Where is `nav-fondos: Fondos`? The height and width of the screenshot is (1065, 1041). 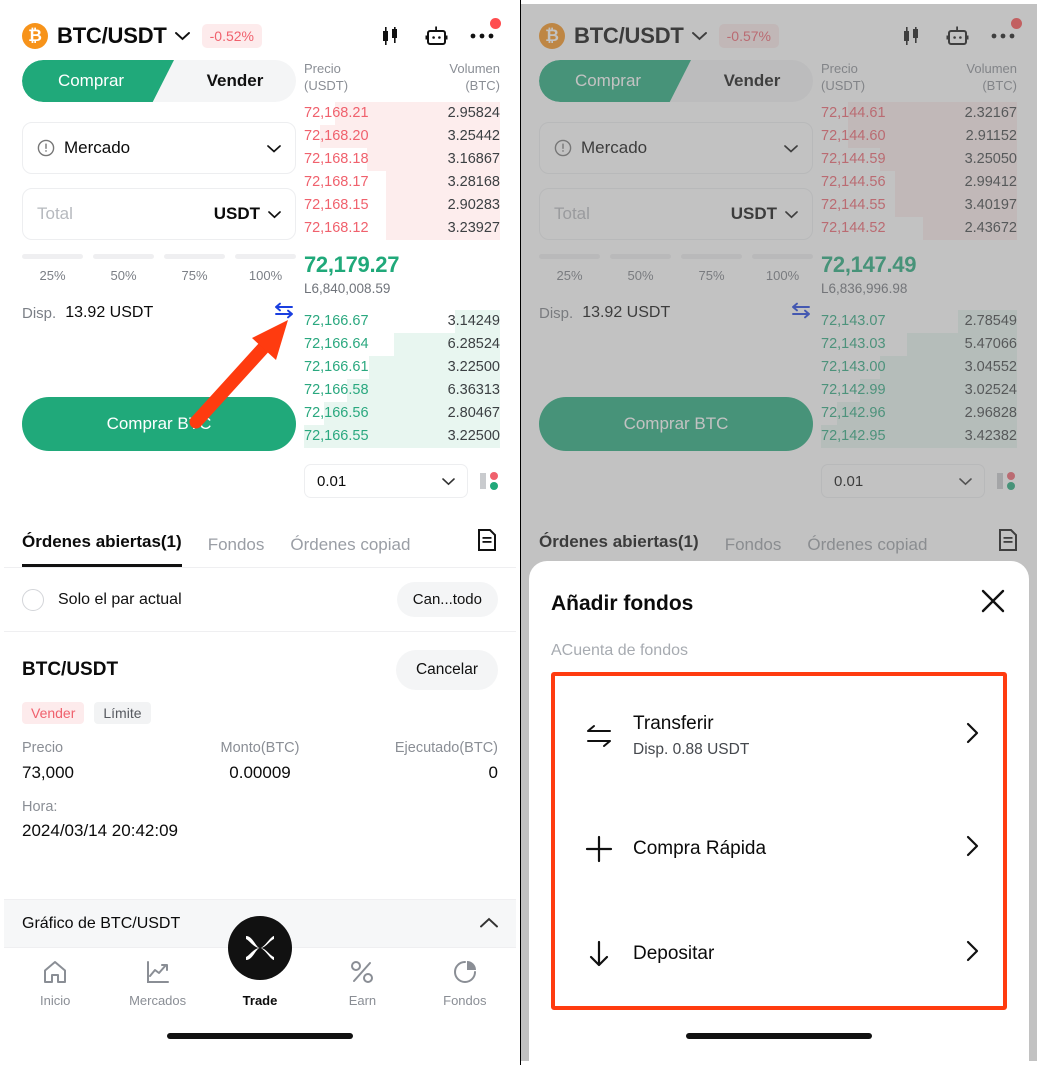
nav-fondos: Fondos is located at coordinates (465, 983).